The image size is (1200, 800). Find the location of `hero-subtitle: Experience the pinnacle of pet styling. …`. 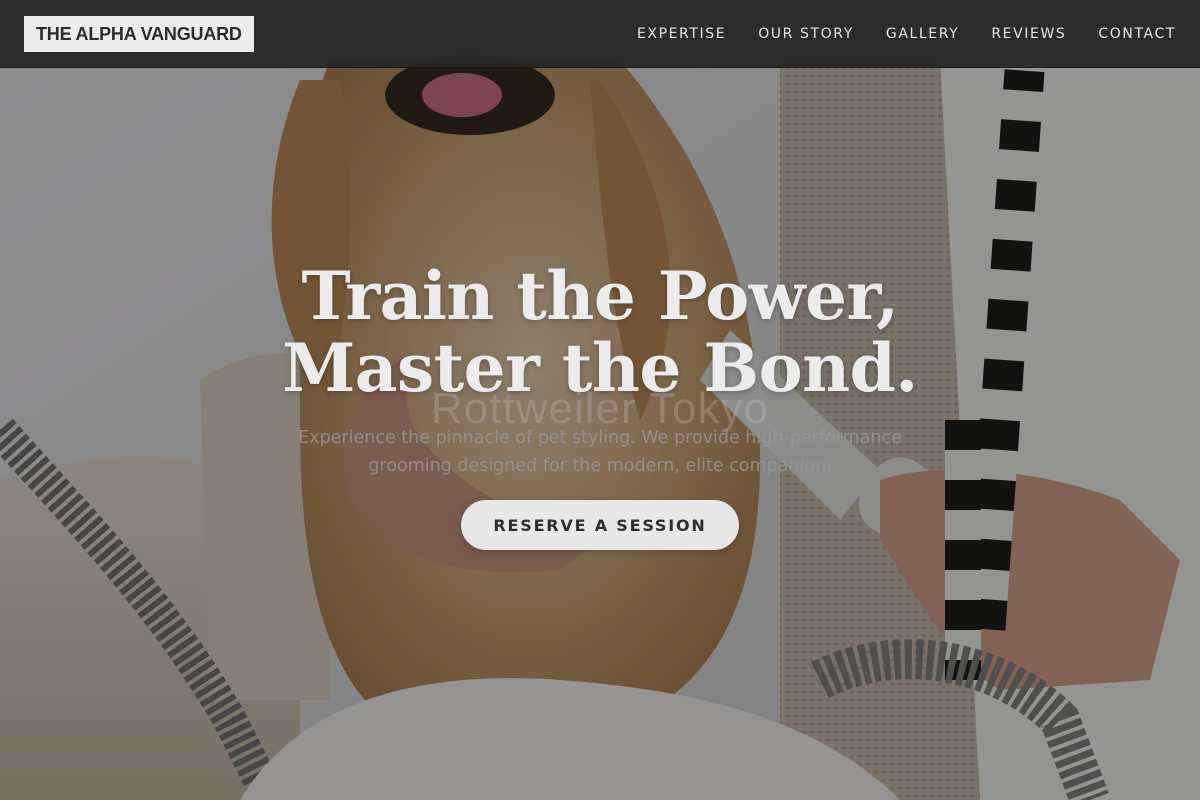

hero-subtitle: Experience the pinnacle of pet styling. … is located at coordinates (600, 452).